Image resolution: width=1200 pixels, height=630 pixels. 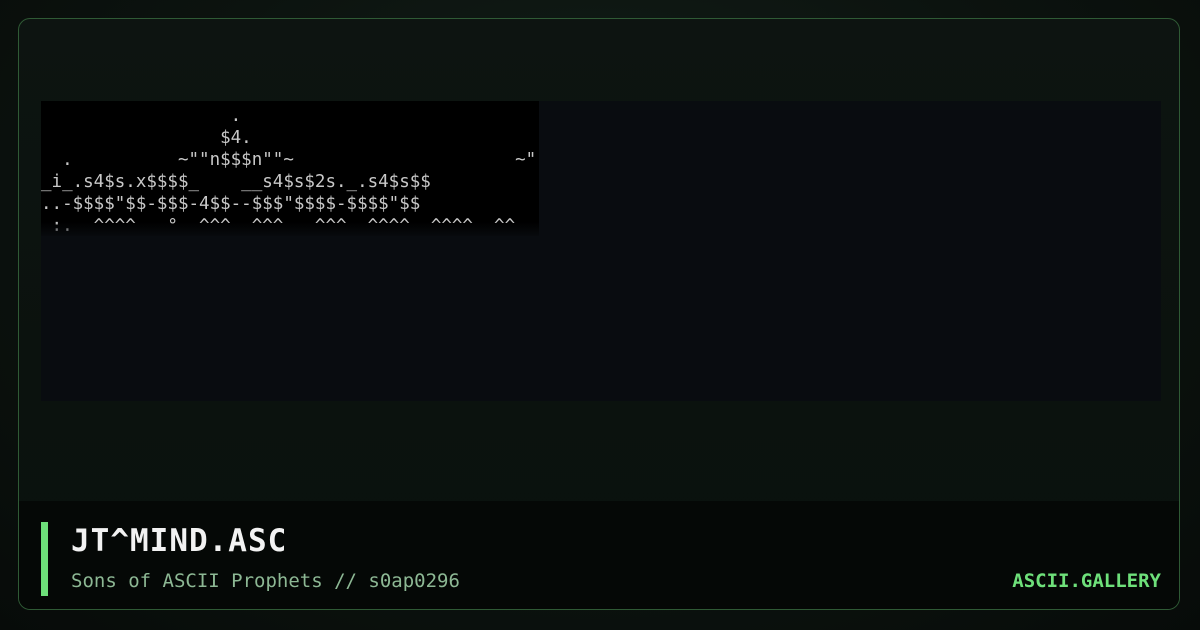 I want to click on ascii-art-line: ..-$$$$"$$-$$$-4$$--$$$"$$$$-$$$$"$$, so click(x=231, y=204).